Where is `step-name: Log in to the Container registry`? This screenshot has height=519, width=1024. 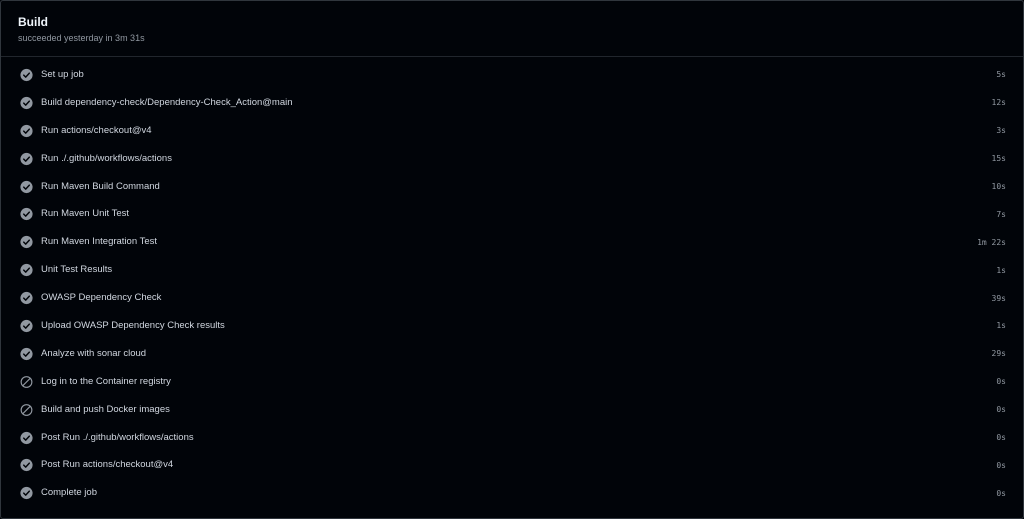 step-name: Log in to the Container registry is located at coordinates (106, 381).